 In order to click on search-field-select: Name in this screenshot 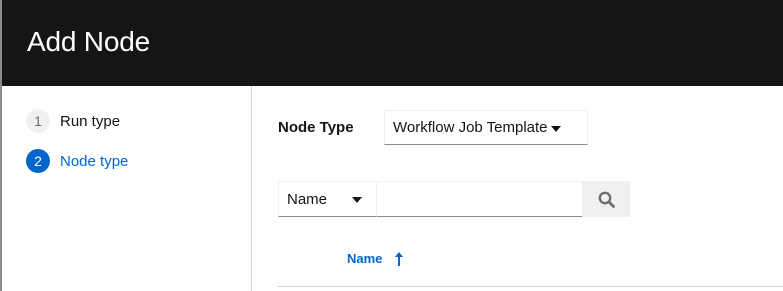, I will do `click(327, 199)`.